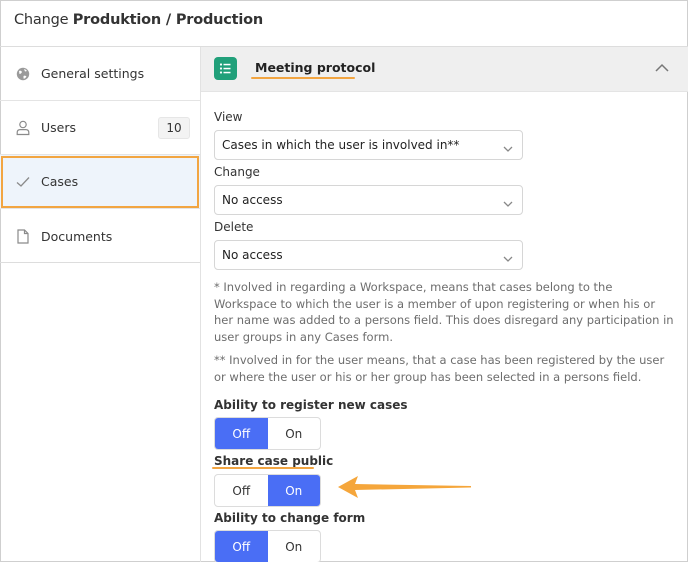  Describe the element at coordinates (174, 128) in the screenshot. I see `users-count-badge: 10` at that location.